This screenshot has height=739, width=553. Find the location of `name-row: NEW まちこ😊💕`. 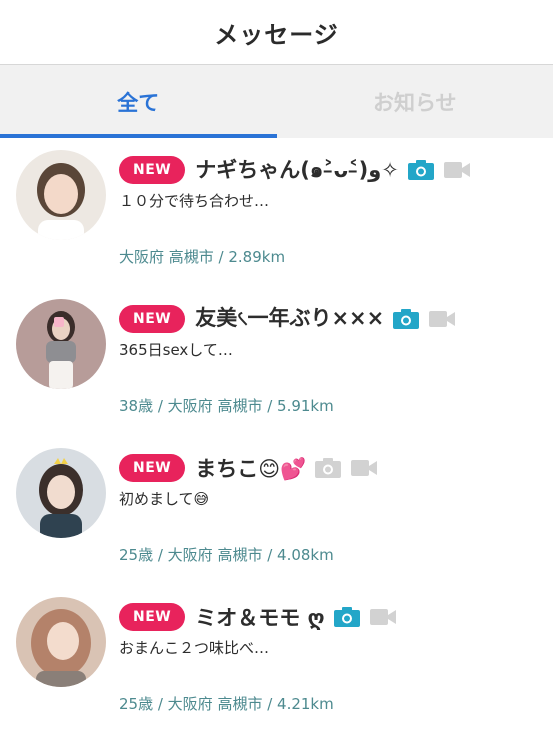

name-row: NEW まちこ😊💕 is located at coordinates (331, 468).